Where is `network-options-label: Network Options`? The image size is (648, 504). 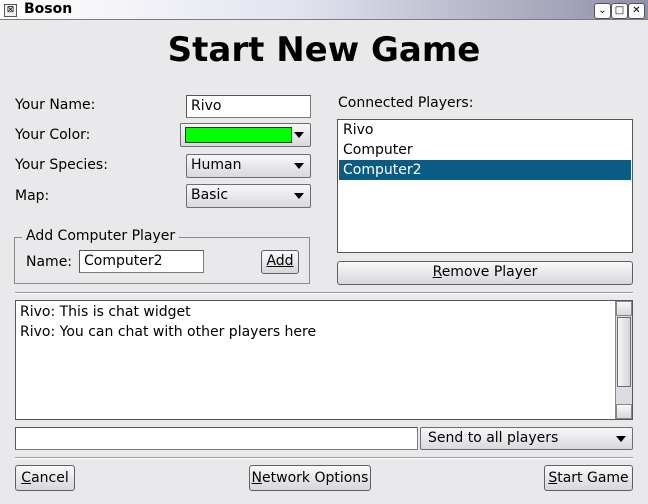 network-options-label: Network Options is located at coordinates (310, 478).